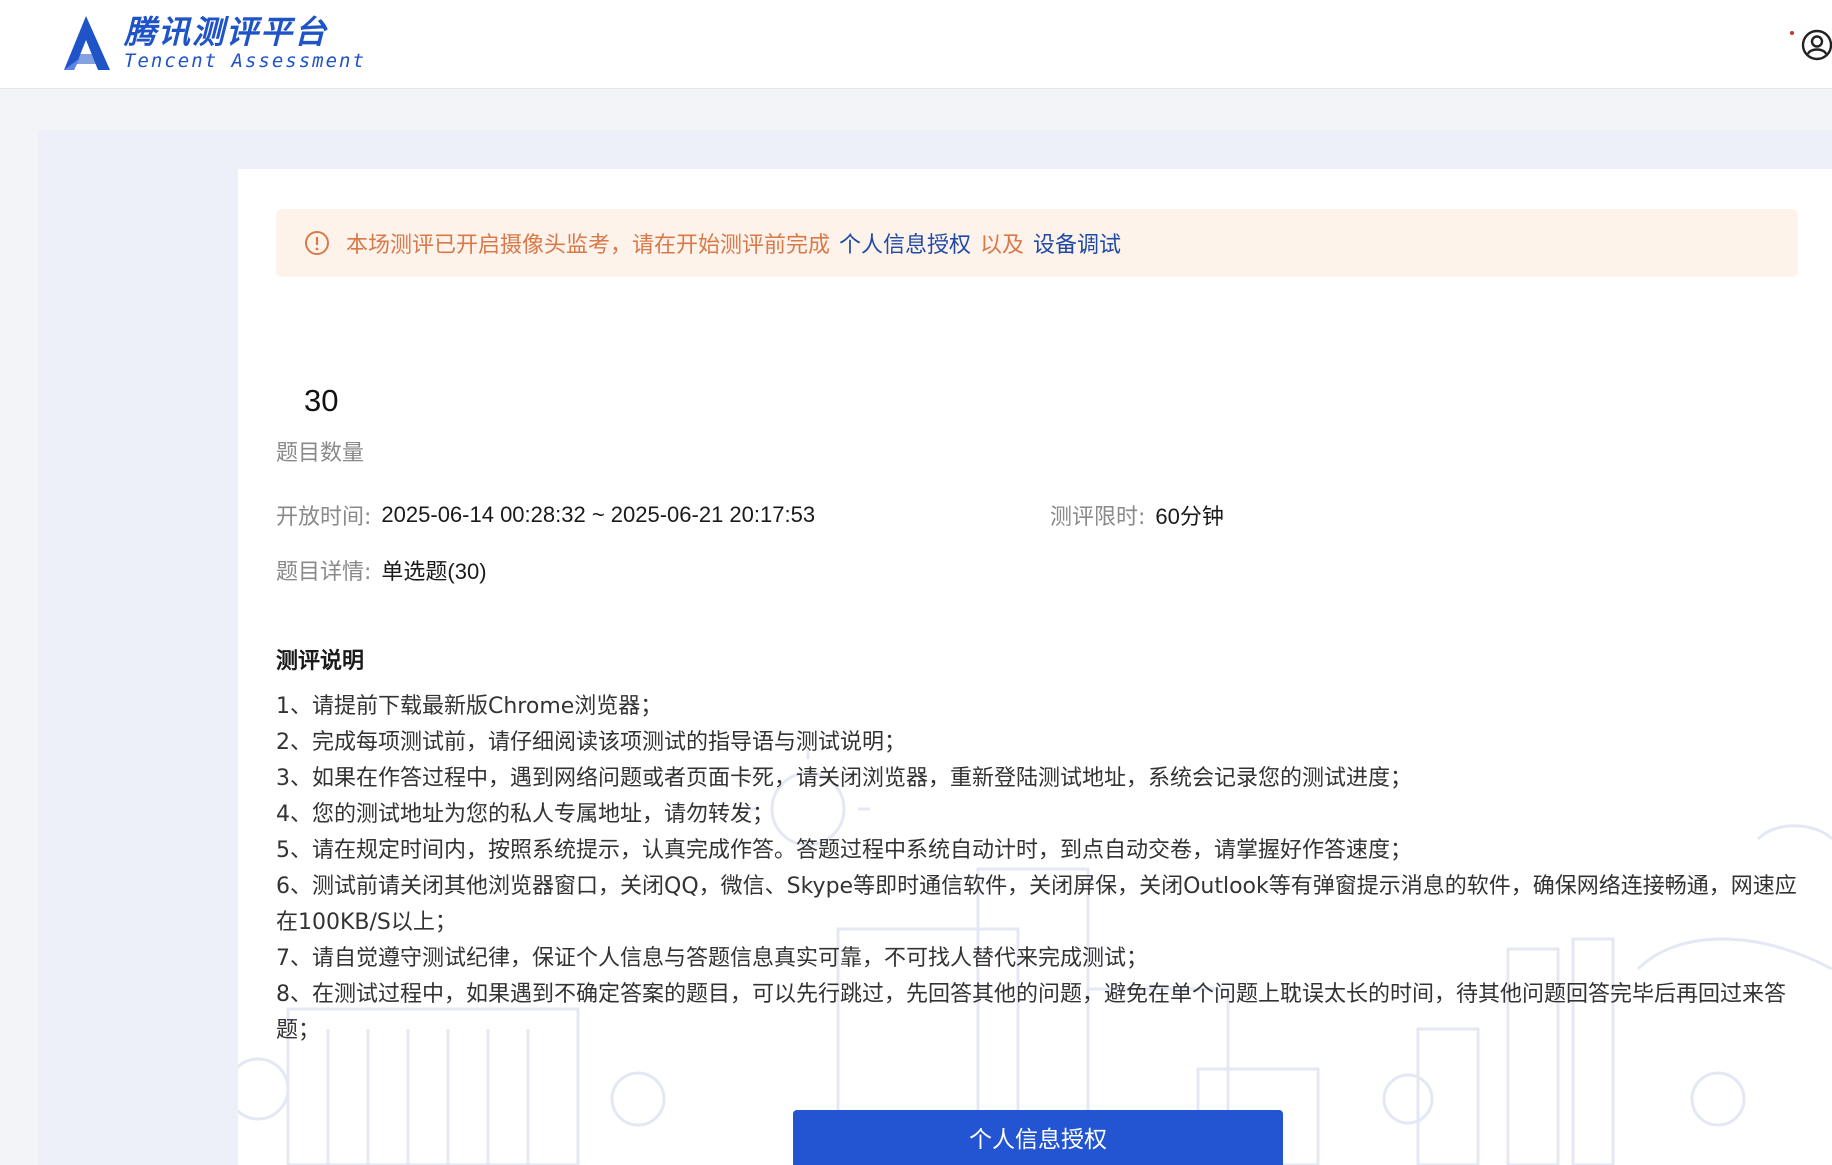 The image size is (1832, 1165). Describe the element at coordinates (712, 958) in the screenshot. I see `instruction-item: 7、请自觉遵守测试纪律，保证个人信息与答题信息真实可靠，不可找人替代来完成测试；` at that location.